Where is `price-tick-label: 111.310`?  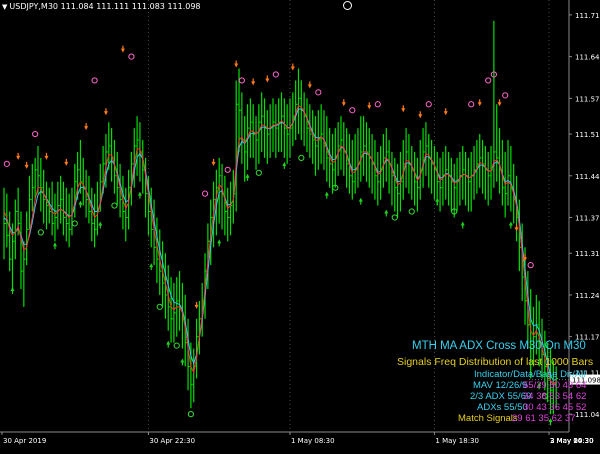
price-tick-label: 111.310 is located at coordinates (587, 254).